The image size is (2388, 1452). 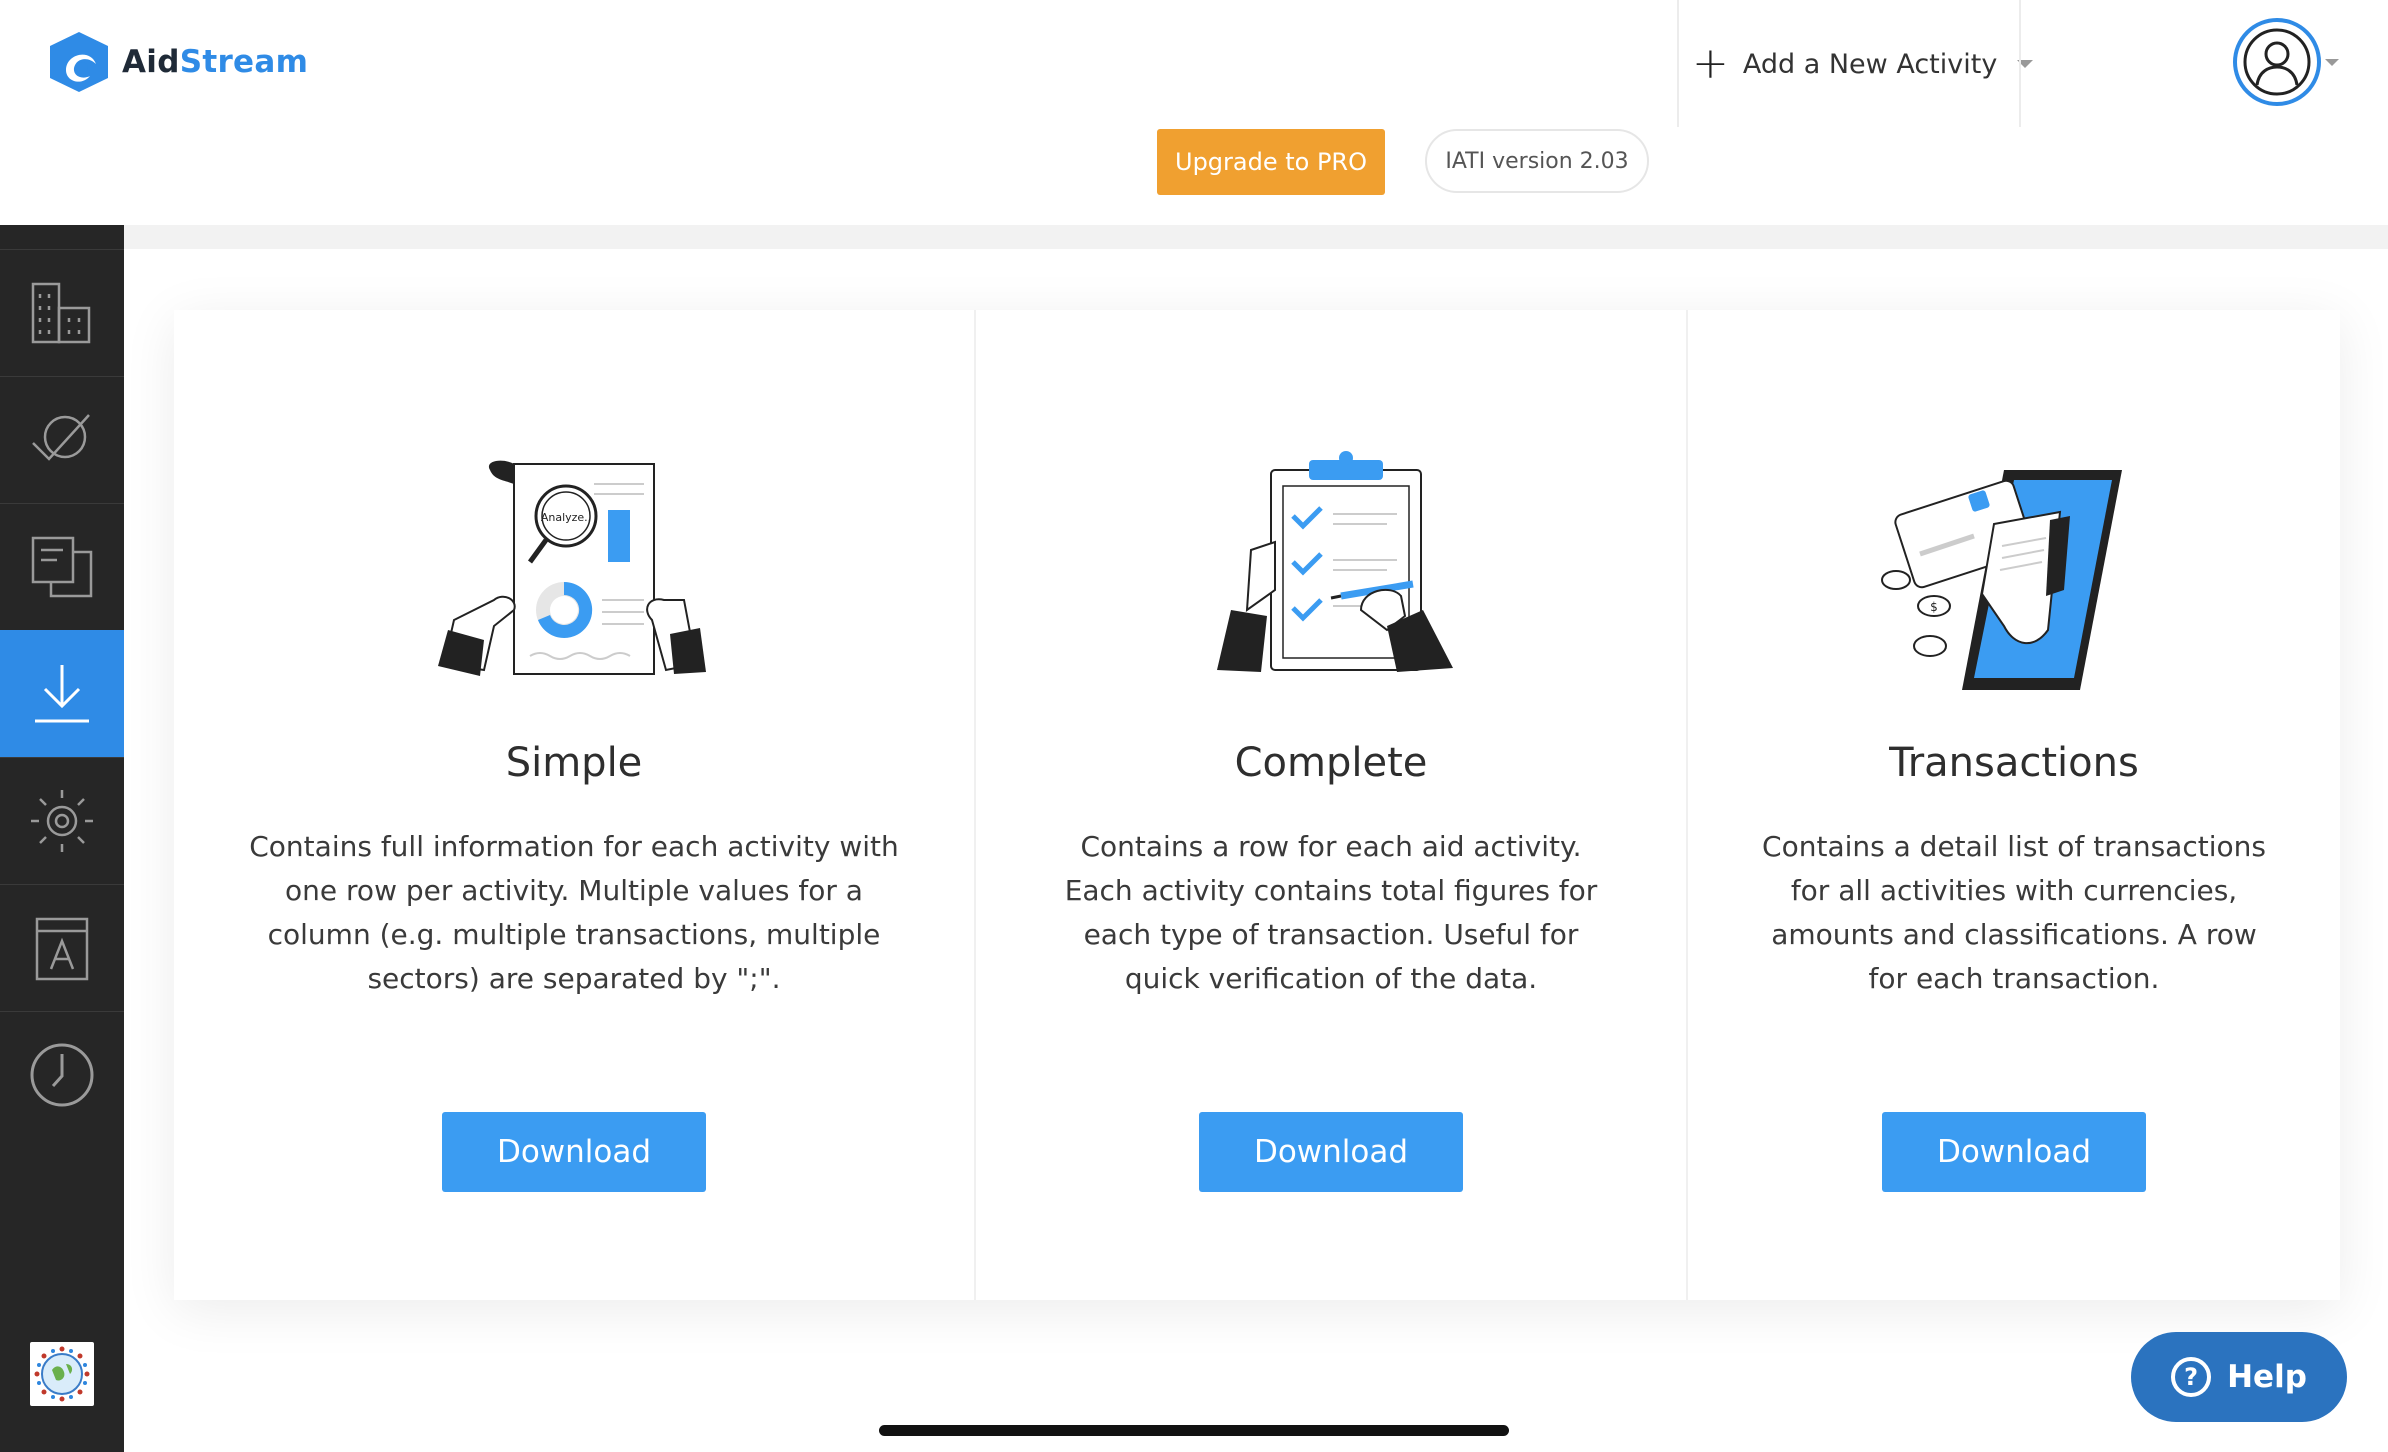 I want to click on logo-text: AidStream, so click(x=215, y=62).